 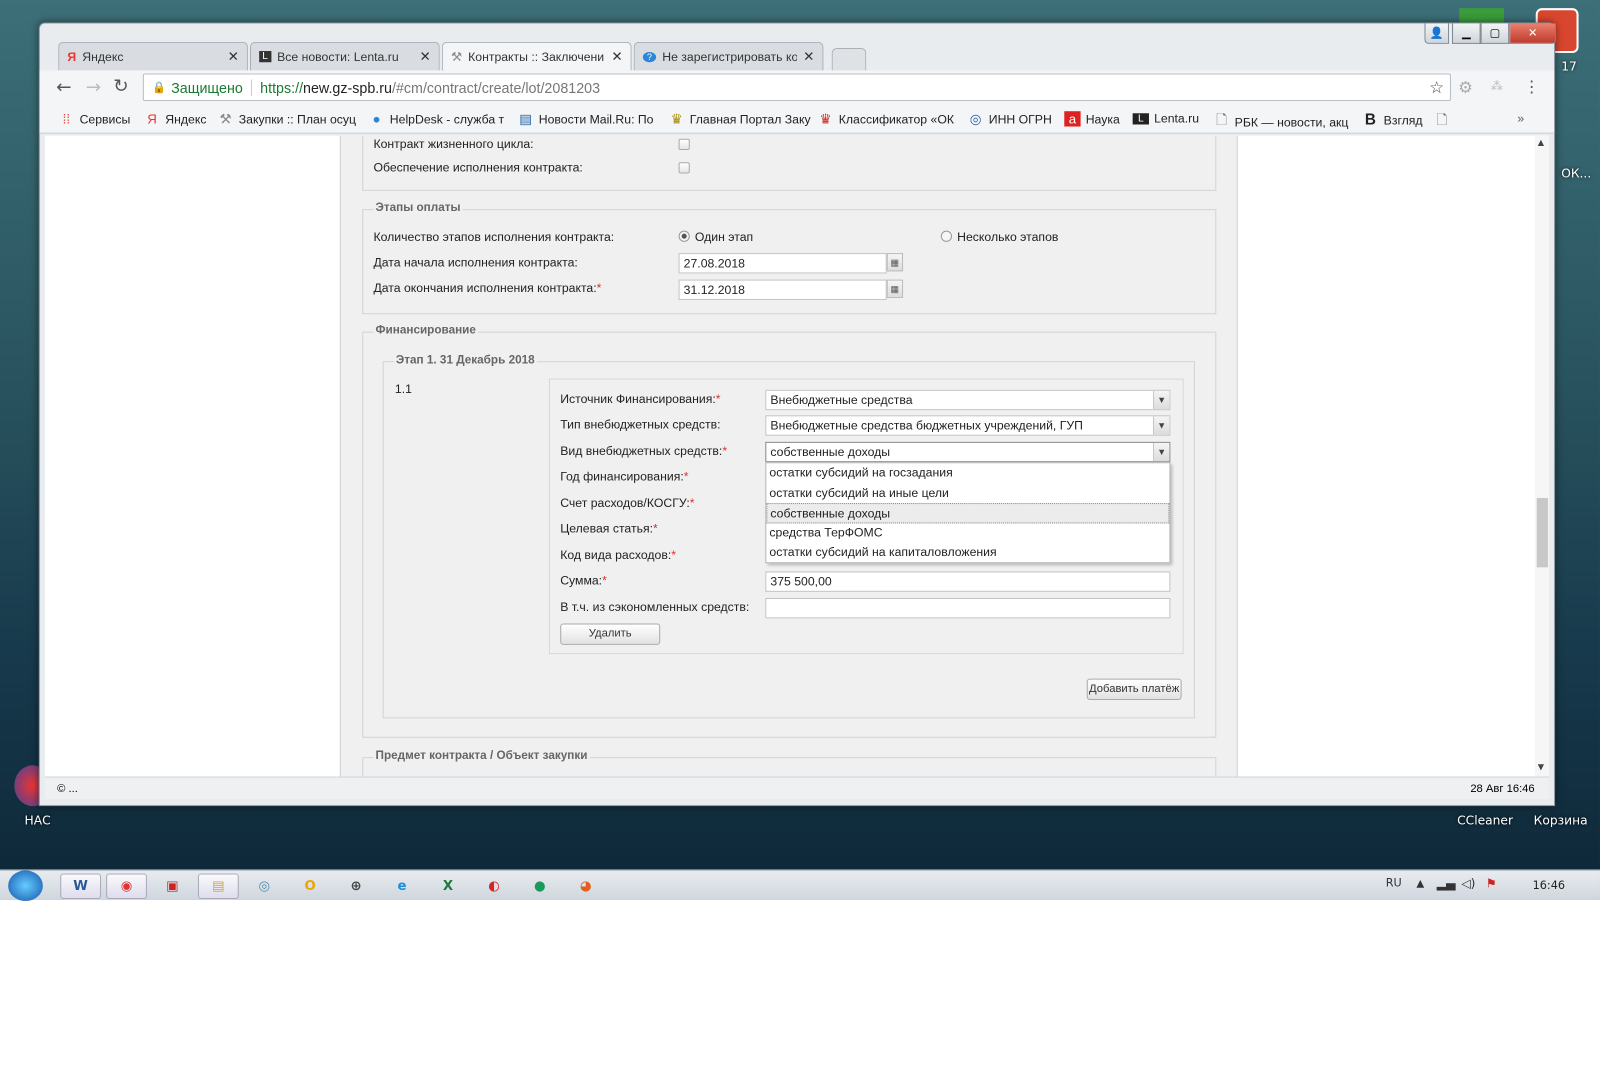 I want to click on many-stages-radio, so click(x=946, y=236).